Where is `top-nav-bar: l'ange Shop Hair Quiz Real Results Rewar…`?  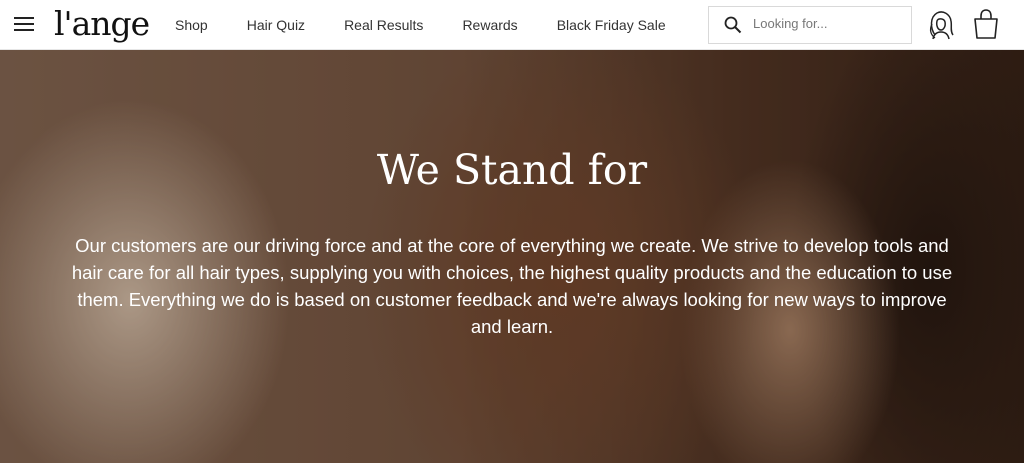
top-nav-bar: l'ange Shop Hair Quiz Real Results Rewar… is located at coordinates (512, 25).